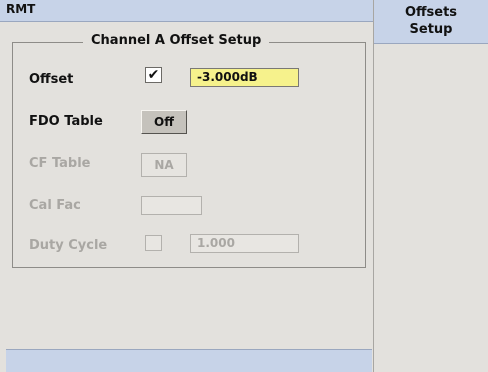  I want to click on softkey-offsets-setup: Offsets Setup, so click(431, 22).